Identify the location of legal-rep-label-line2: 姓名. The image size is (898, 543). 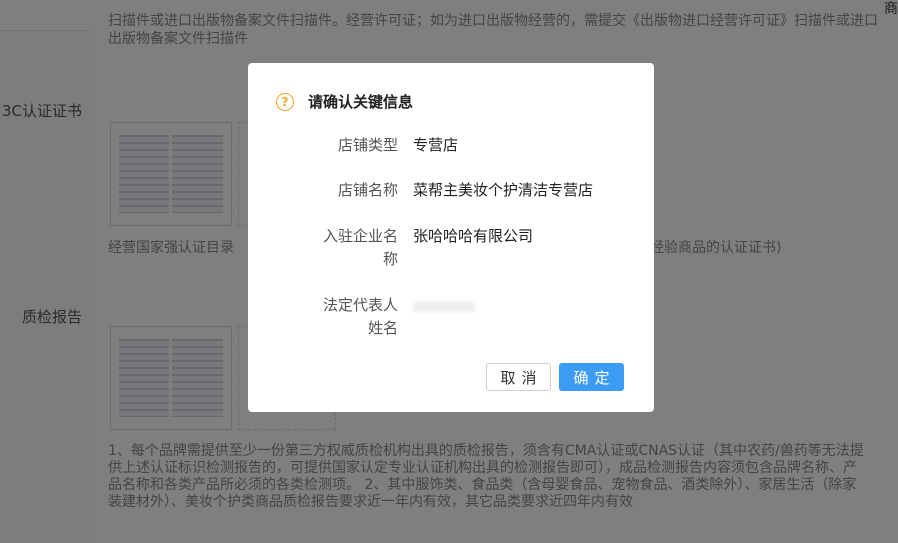
(382, 328).